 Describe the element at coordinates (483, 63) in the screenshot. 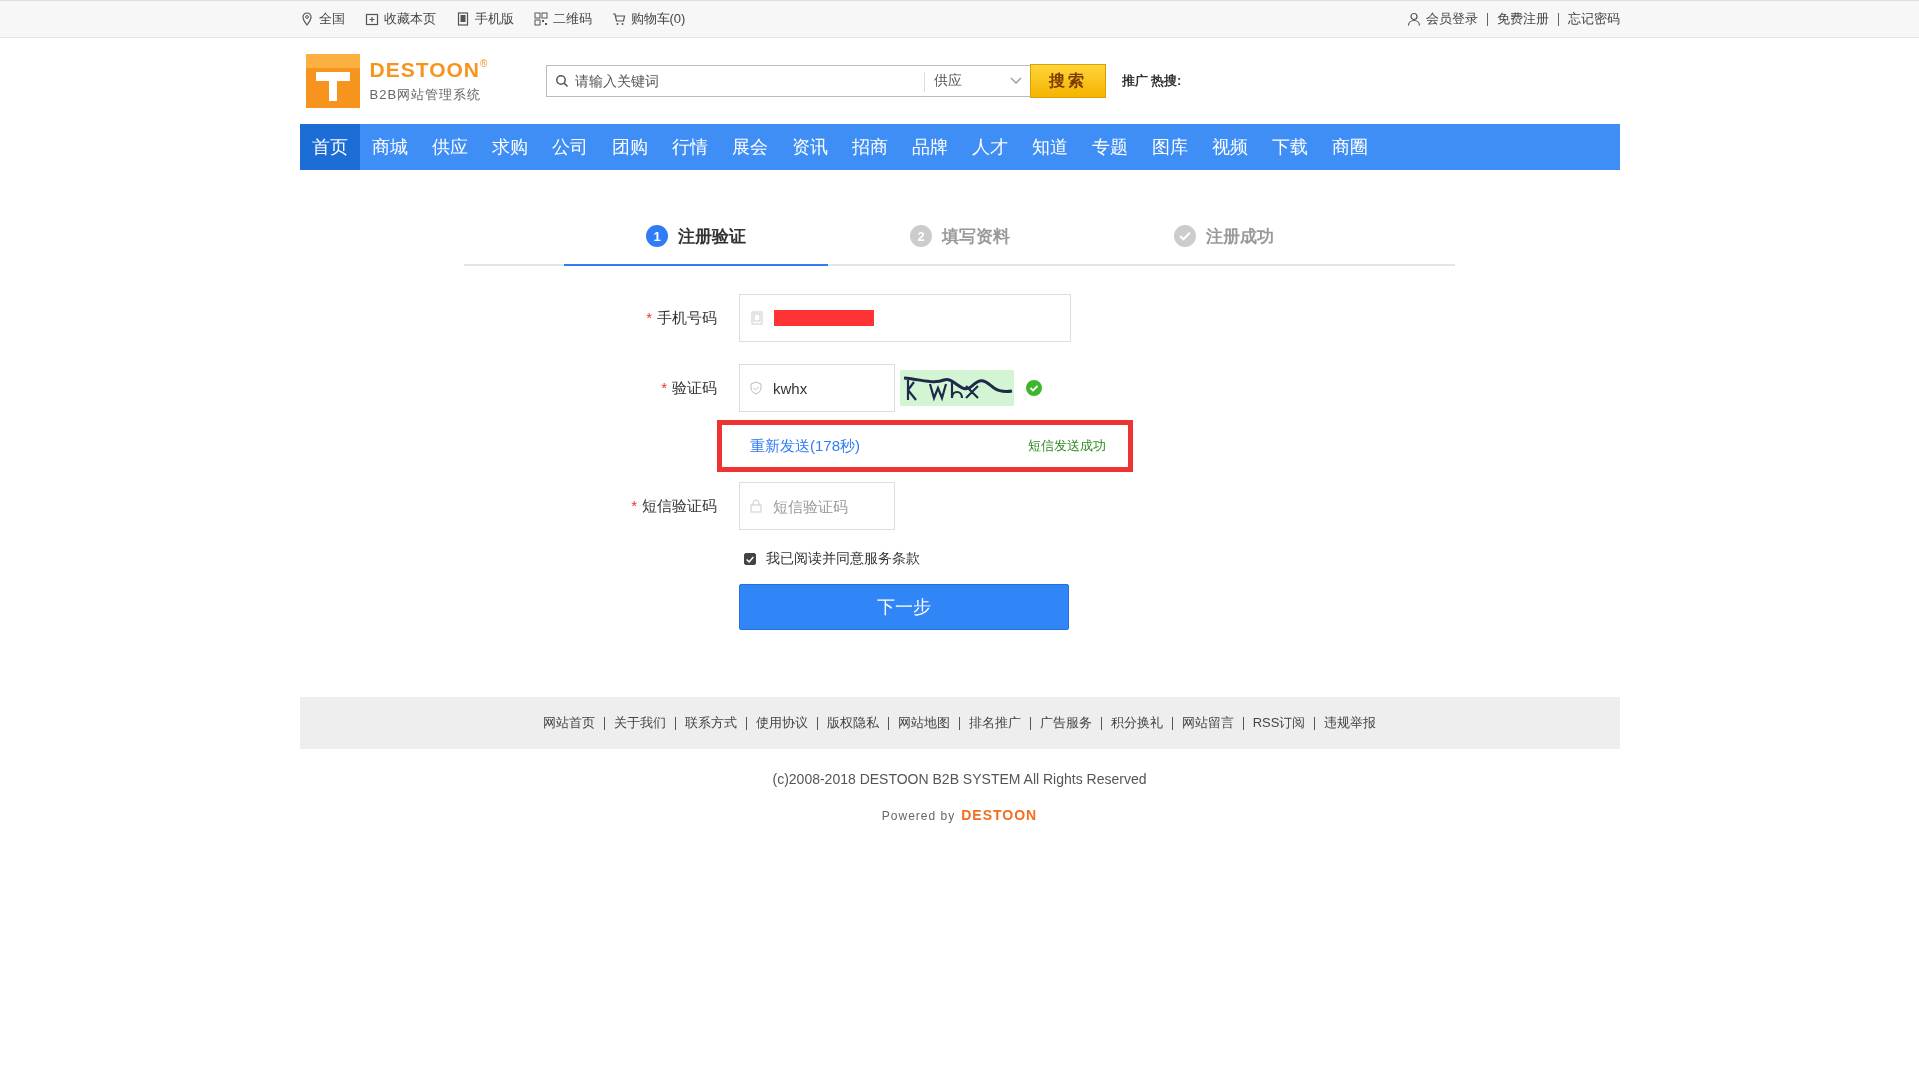

I see `registered-mark: ®` at that location.